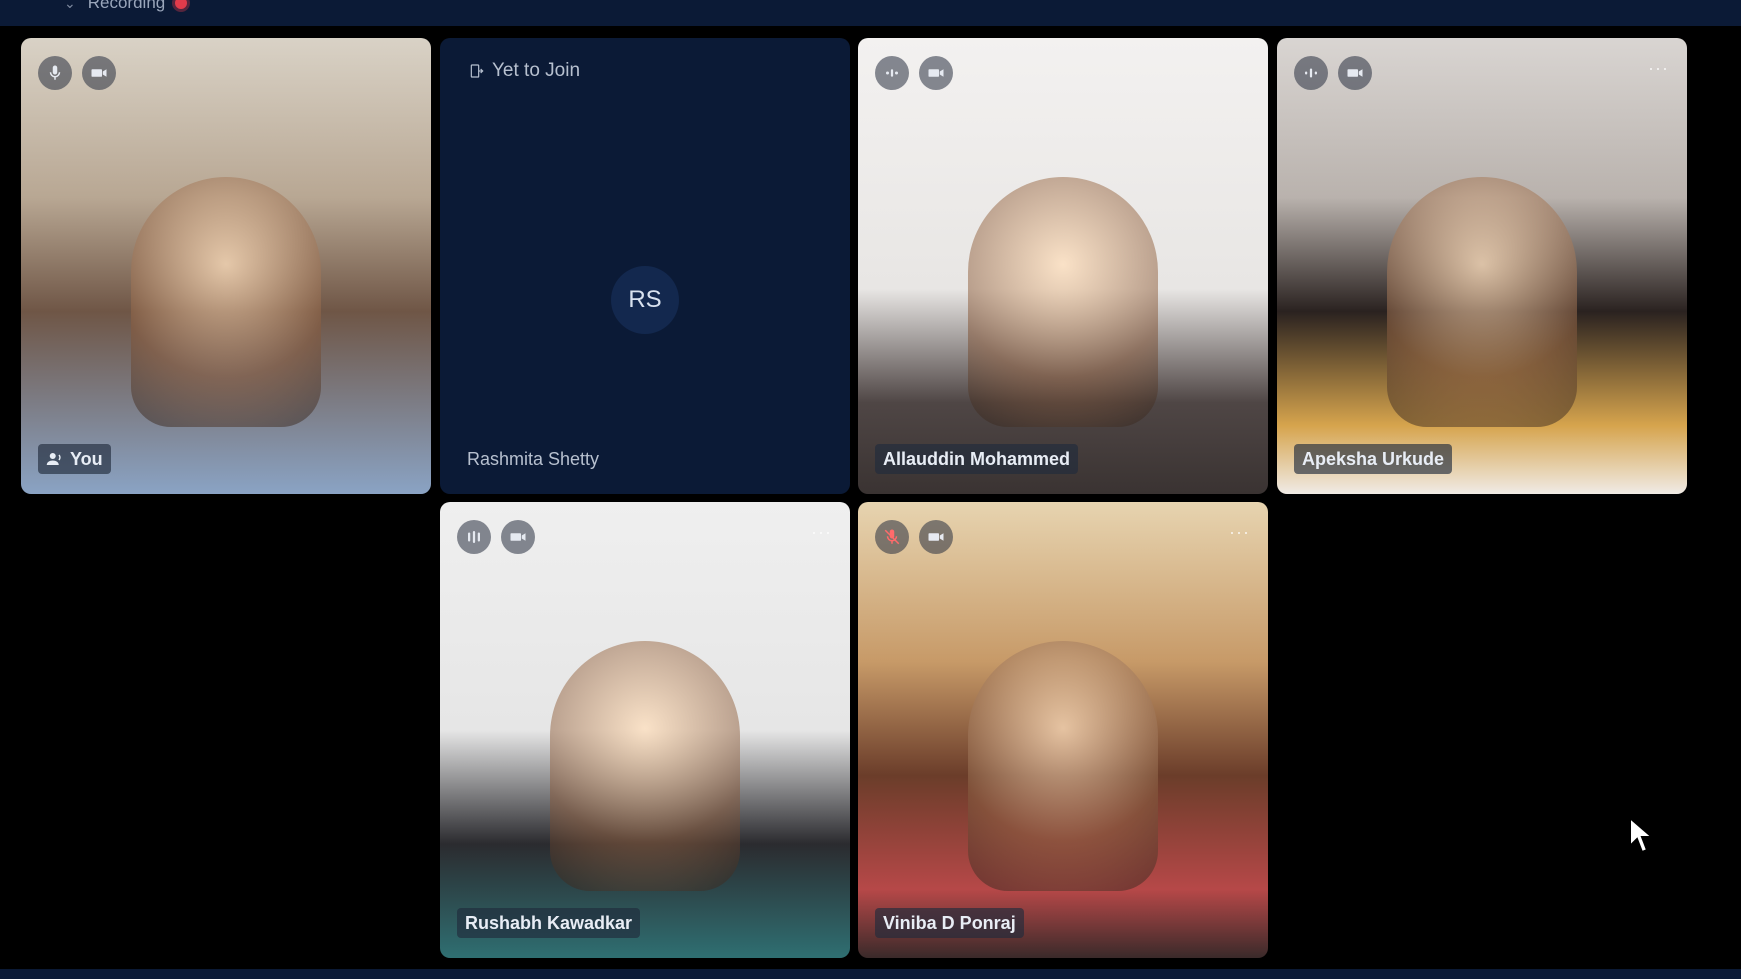 This screenshot has width=1741, height=979. What do you see at coordinates (645, 300) in the screenshot?
I see `avatar: RS` at bounding box center [645, 300].